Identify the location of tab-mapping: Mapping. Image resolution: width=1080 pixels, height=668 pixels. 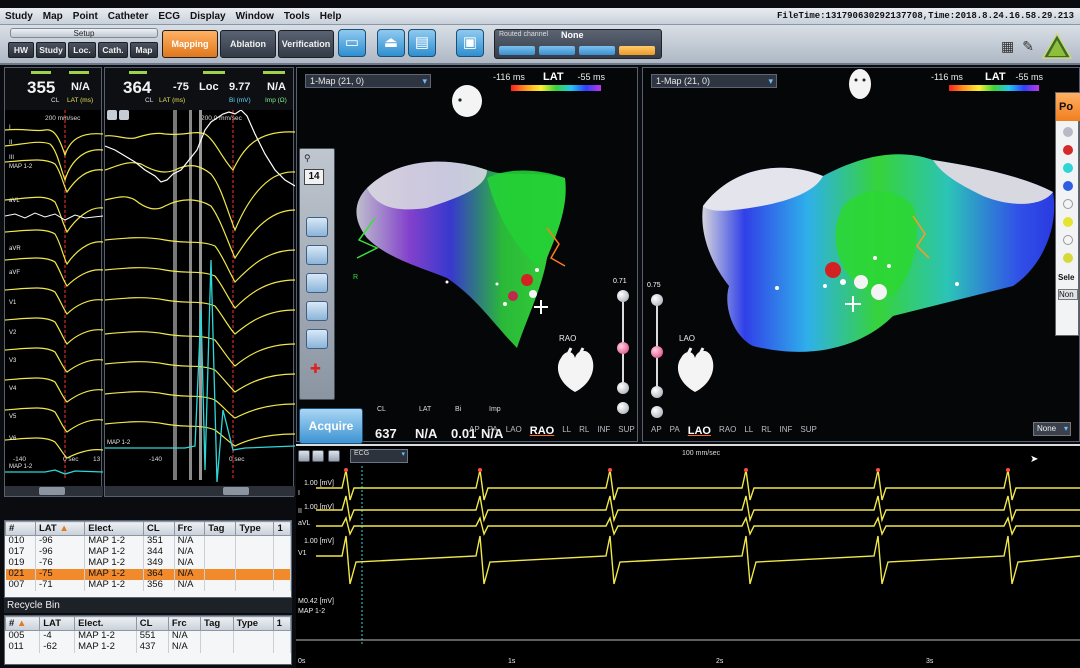
(190, 44).